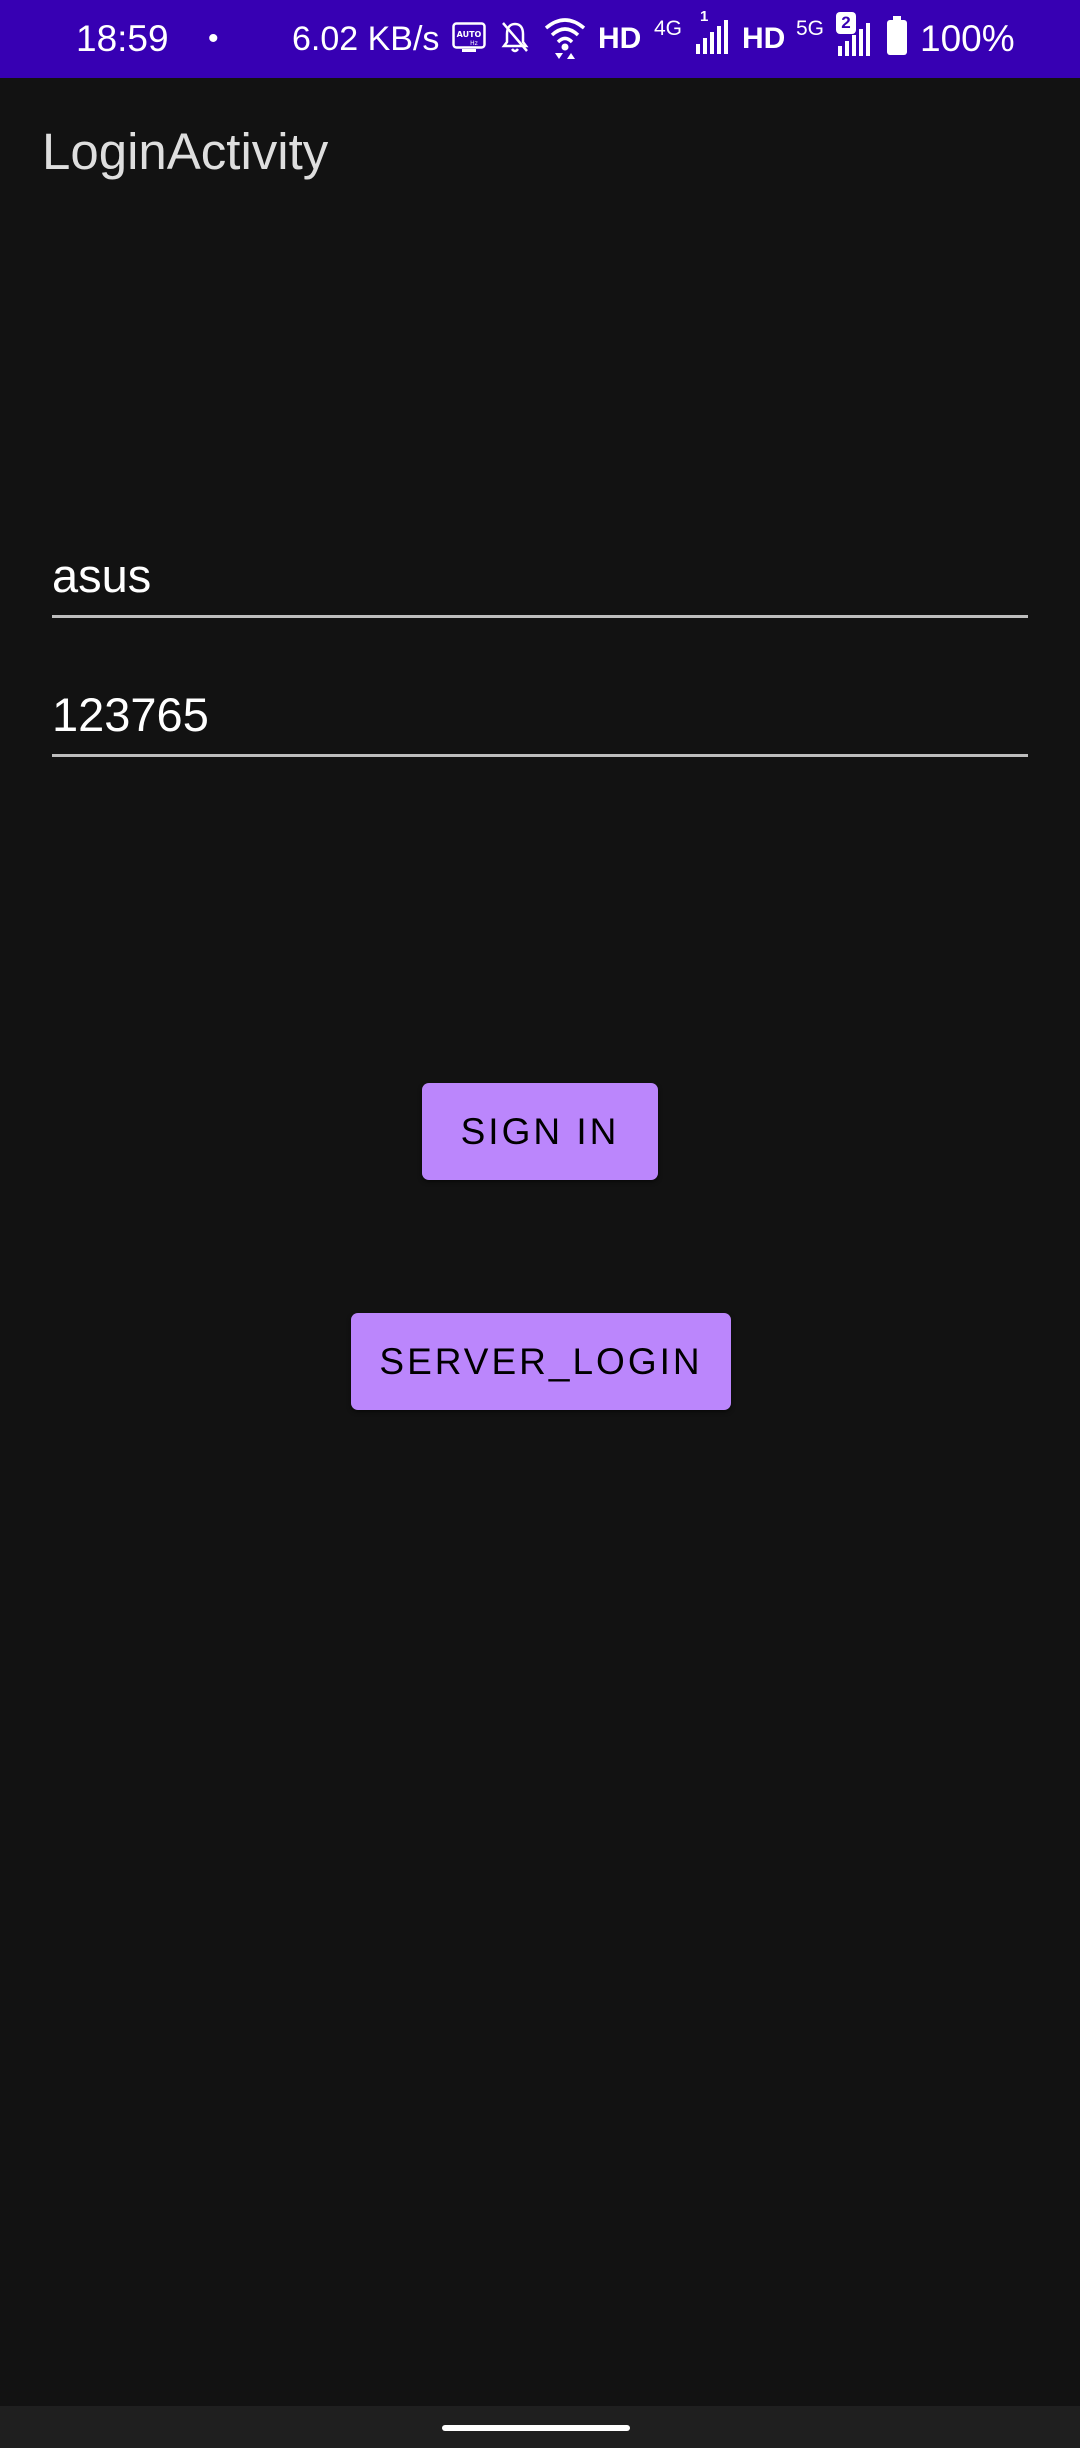  I want to click on server-login-button: SERVER_LOGIN, so click(541, 1361).